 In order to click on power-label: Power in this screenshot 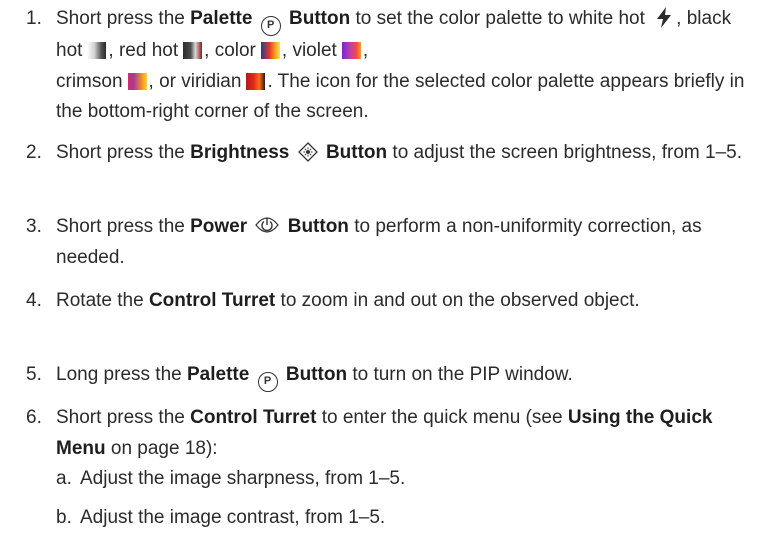, I will do `click(219, 226)`.